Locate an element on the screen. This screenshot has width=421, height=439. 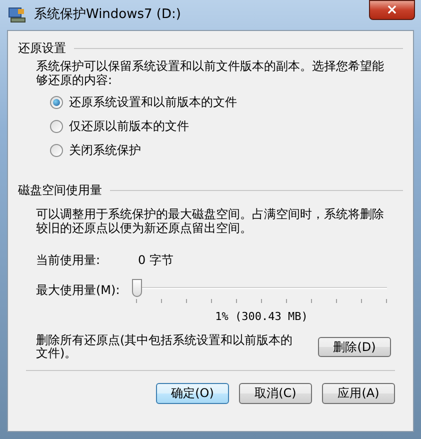
section-heading: 磁盘空间使用量 is located at coordinates (60, 190).